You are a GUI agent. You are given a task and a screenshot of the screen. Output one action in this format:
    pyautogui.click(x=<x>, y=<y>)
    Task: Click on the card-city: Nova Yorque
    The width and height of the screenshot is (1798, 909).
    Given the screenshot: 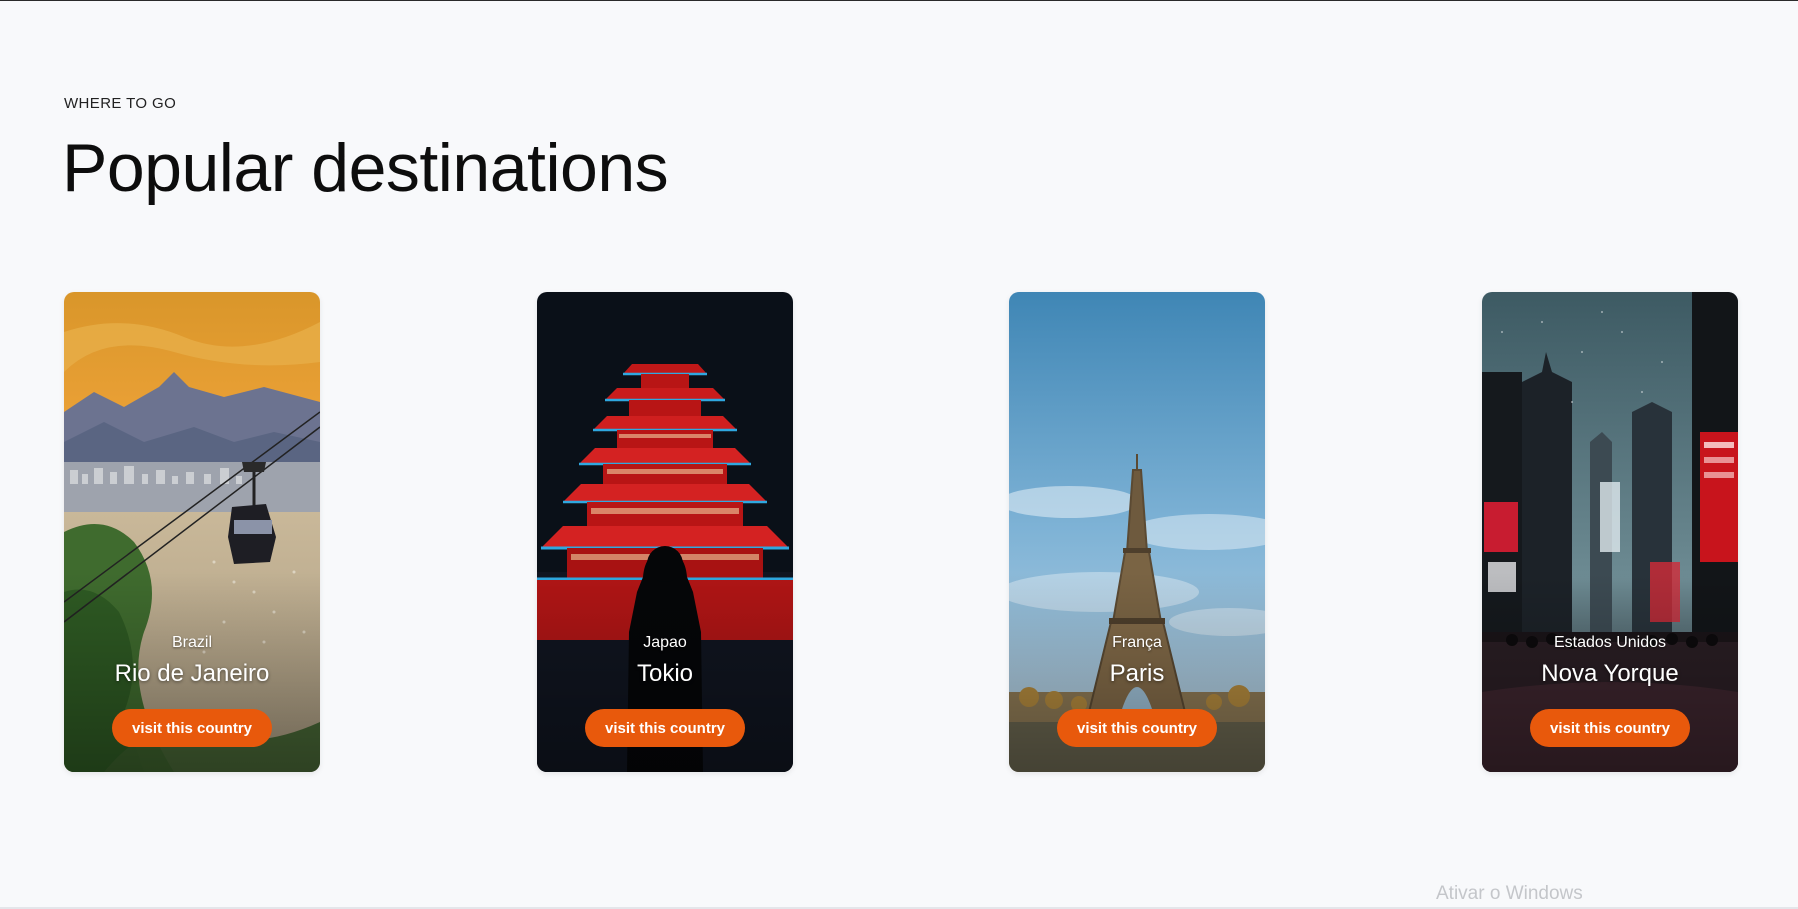 What is the action you would take?
    pyautogui.click(x=1610, y=673)
    